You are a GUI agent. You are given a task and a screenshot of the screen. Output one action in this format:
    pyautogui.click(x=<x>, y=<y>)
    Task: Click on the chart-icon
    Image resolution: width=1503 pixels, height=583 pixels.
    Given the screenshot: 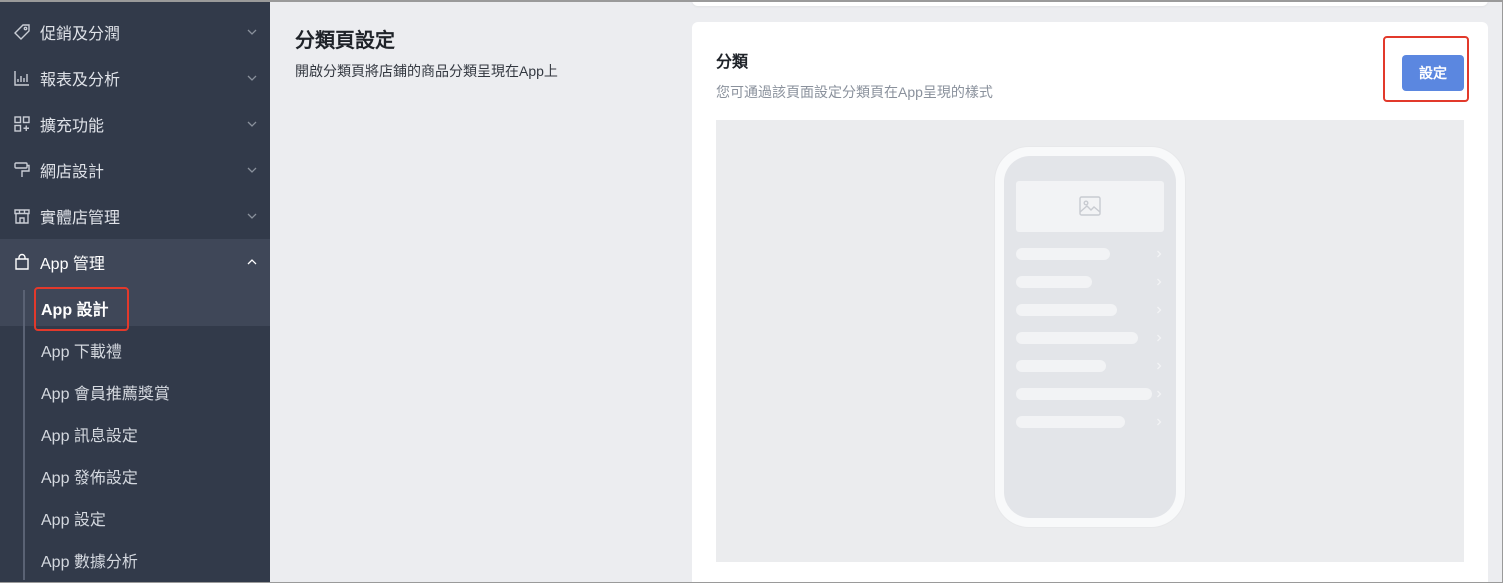 What is the action you would take?
    pyautogui.click(x=21, y=78)
    